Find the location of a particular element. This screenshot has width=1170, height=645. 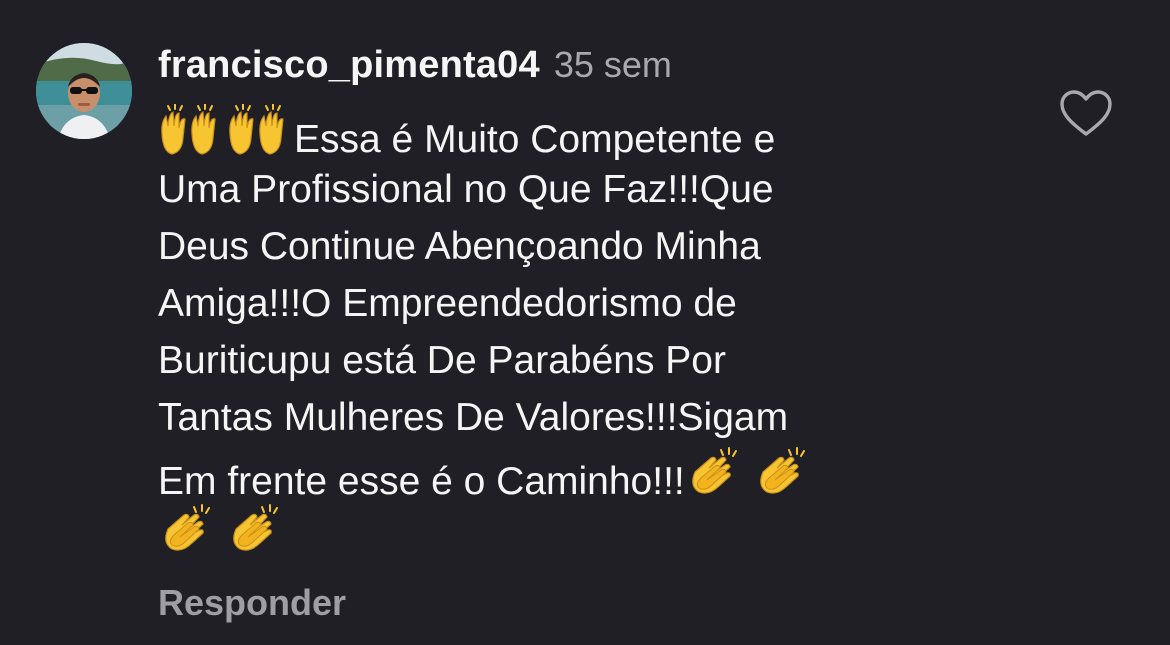

avatar-photo is located at coordinates (84, 91).